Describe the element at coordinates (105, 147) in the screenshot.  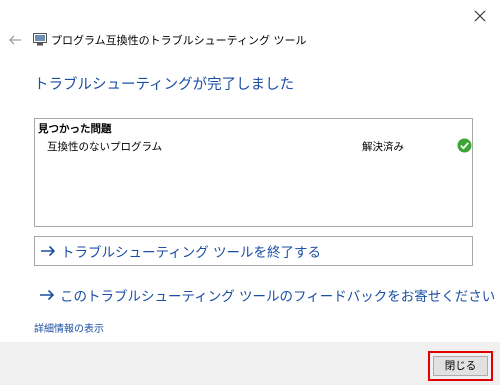
I see `problem-name: 互換性のないプログラム` at that location.